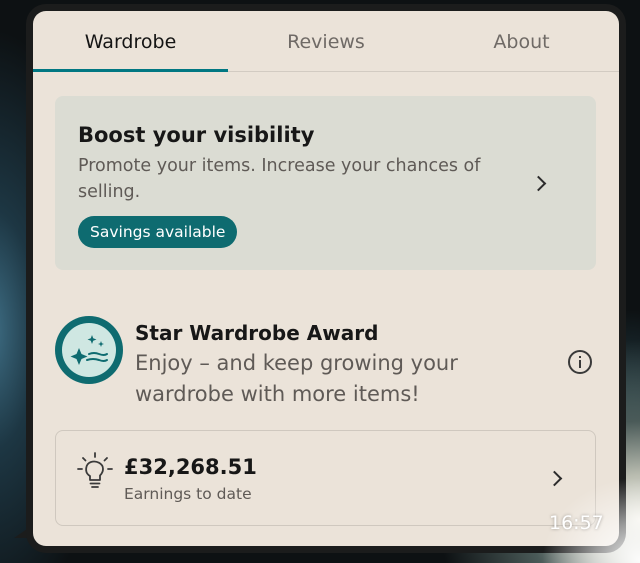 Image resolution: width=640 pixels, height=563 pixels. Describe the element at coordinates (130, 41) in the screenshot. I see `tab-wardrobe: Wardrobe` at that location.